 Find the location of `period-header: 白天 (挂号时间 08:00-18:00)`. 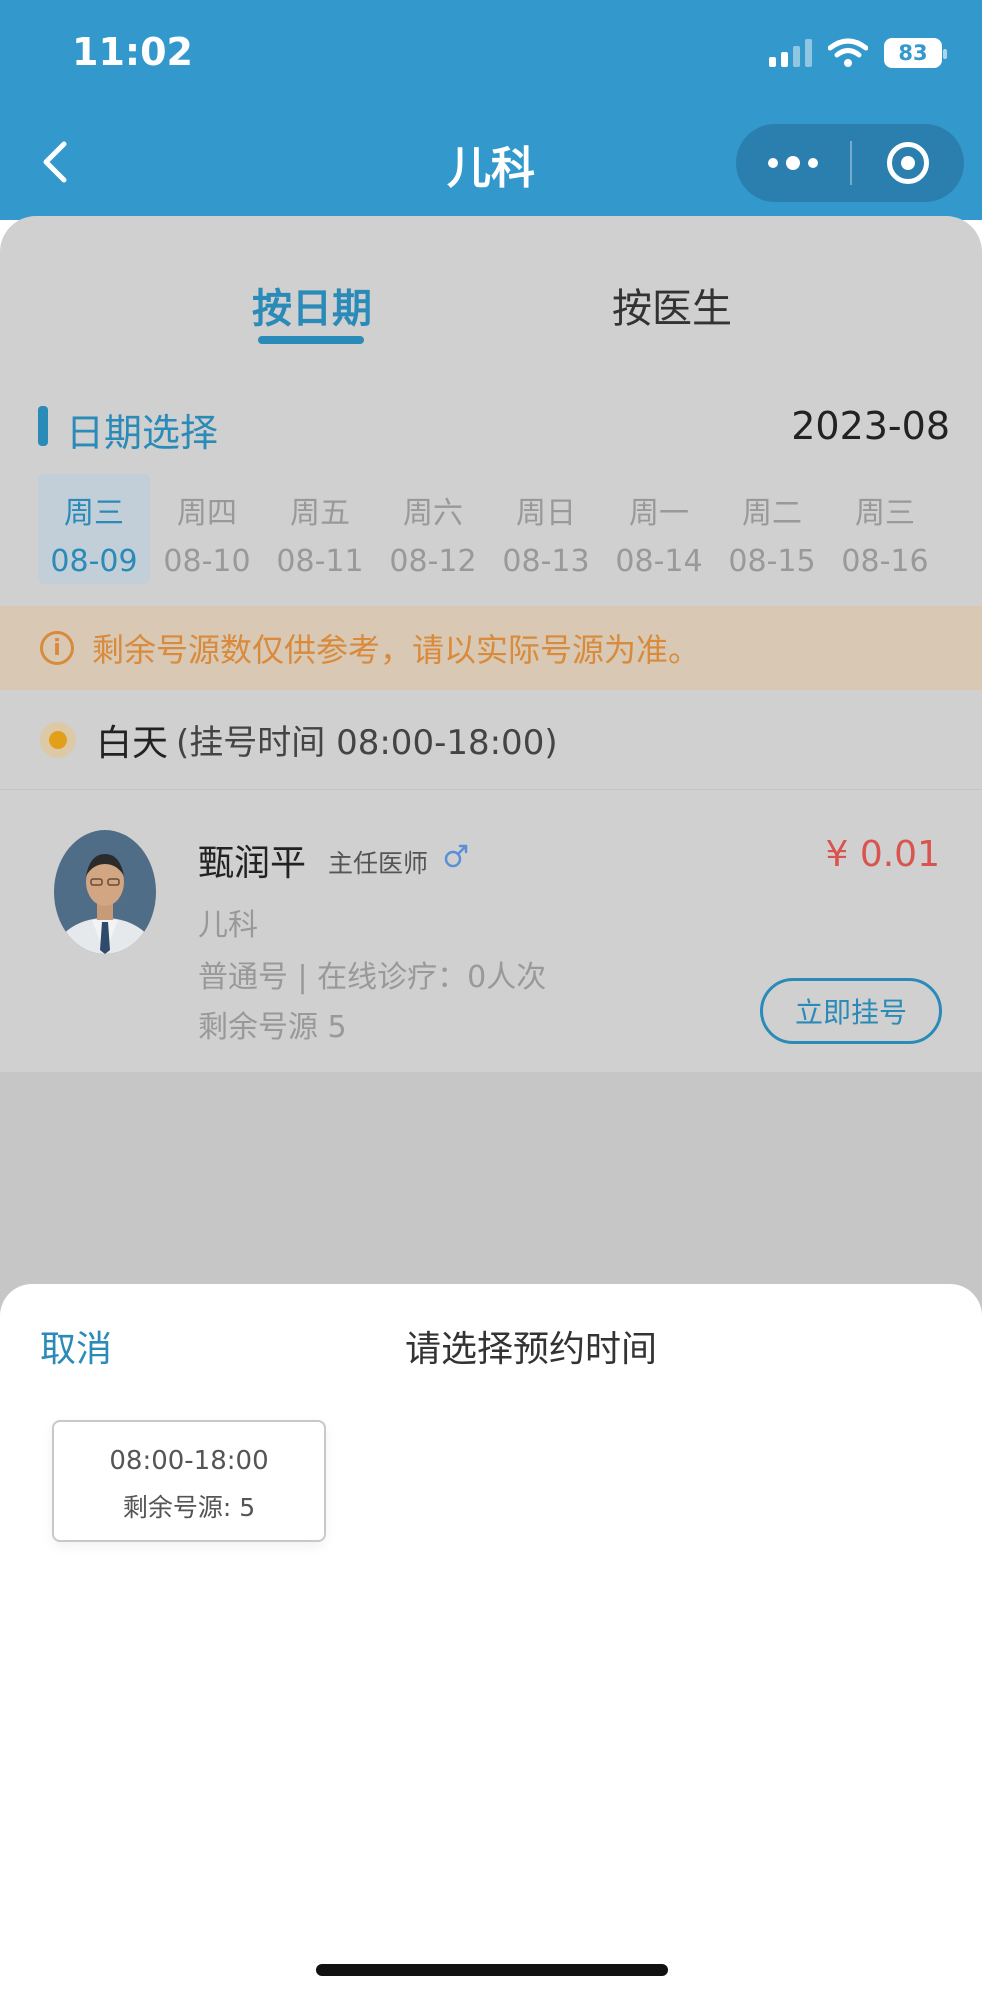

period-header: 白天 (挂号时间 08:00-18:00) is located at coordinates (491, 740).